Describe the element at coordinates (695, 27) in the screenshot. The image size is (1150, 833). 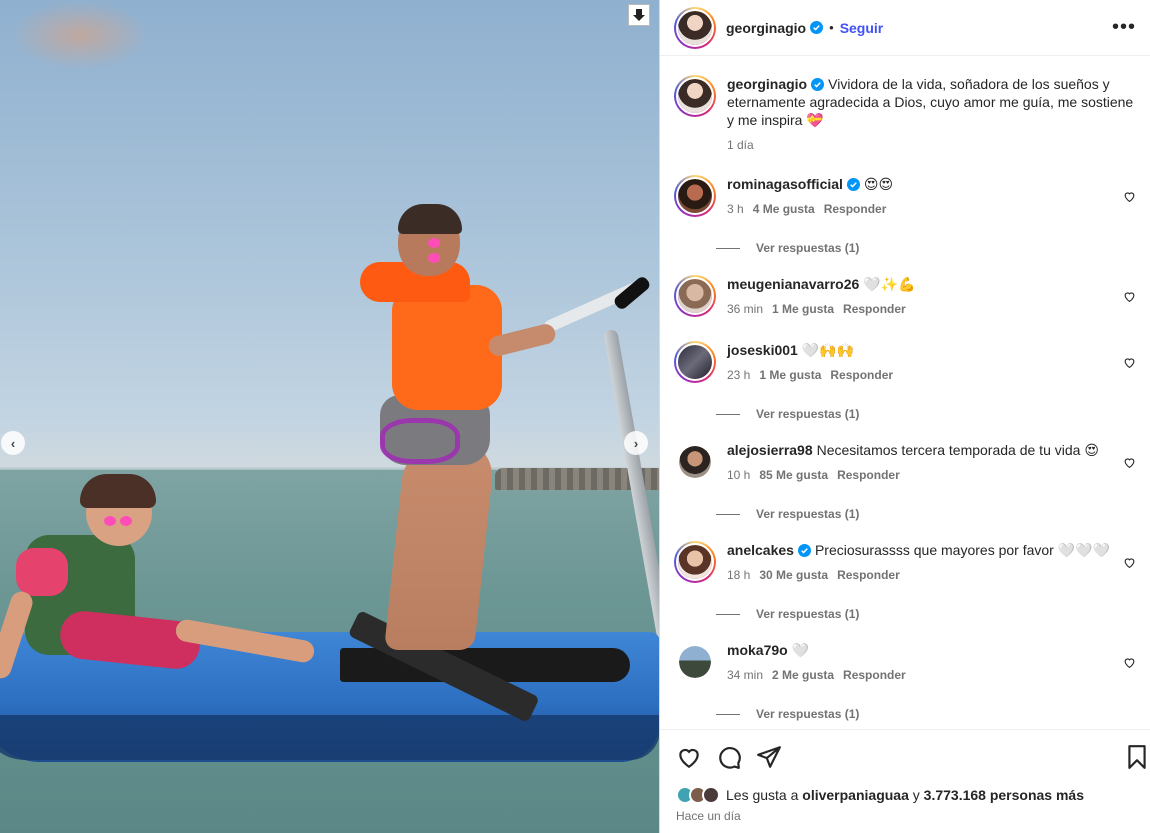
I see `author-avatar` at that location.